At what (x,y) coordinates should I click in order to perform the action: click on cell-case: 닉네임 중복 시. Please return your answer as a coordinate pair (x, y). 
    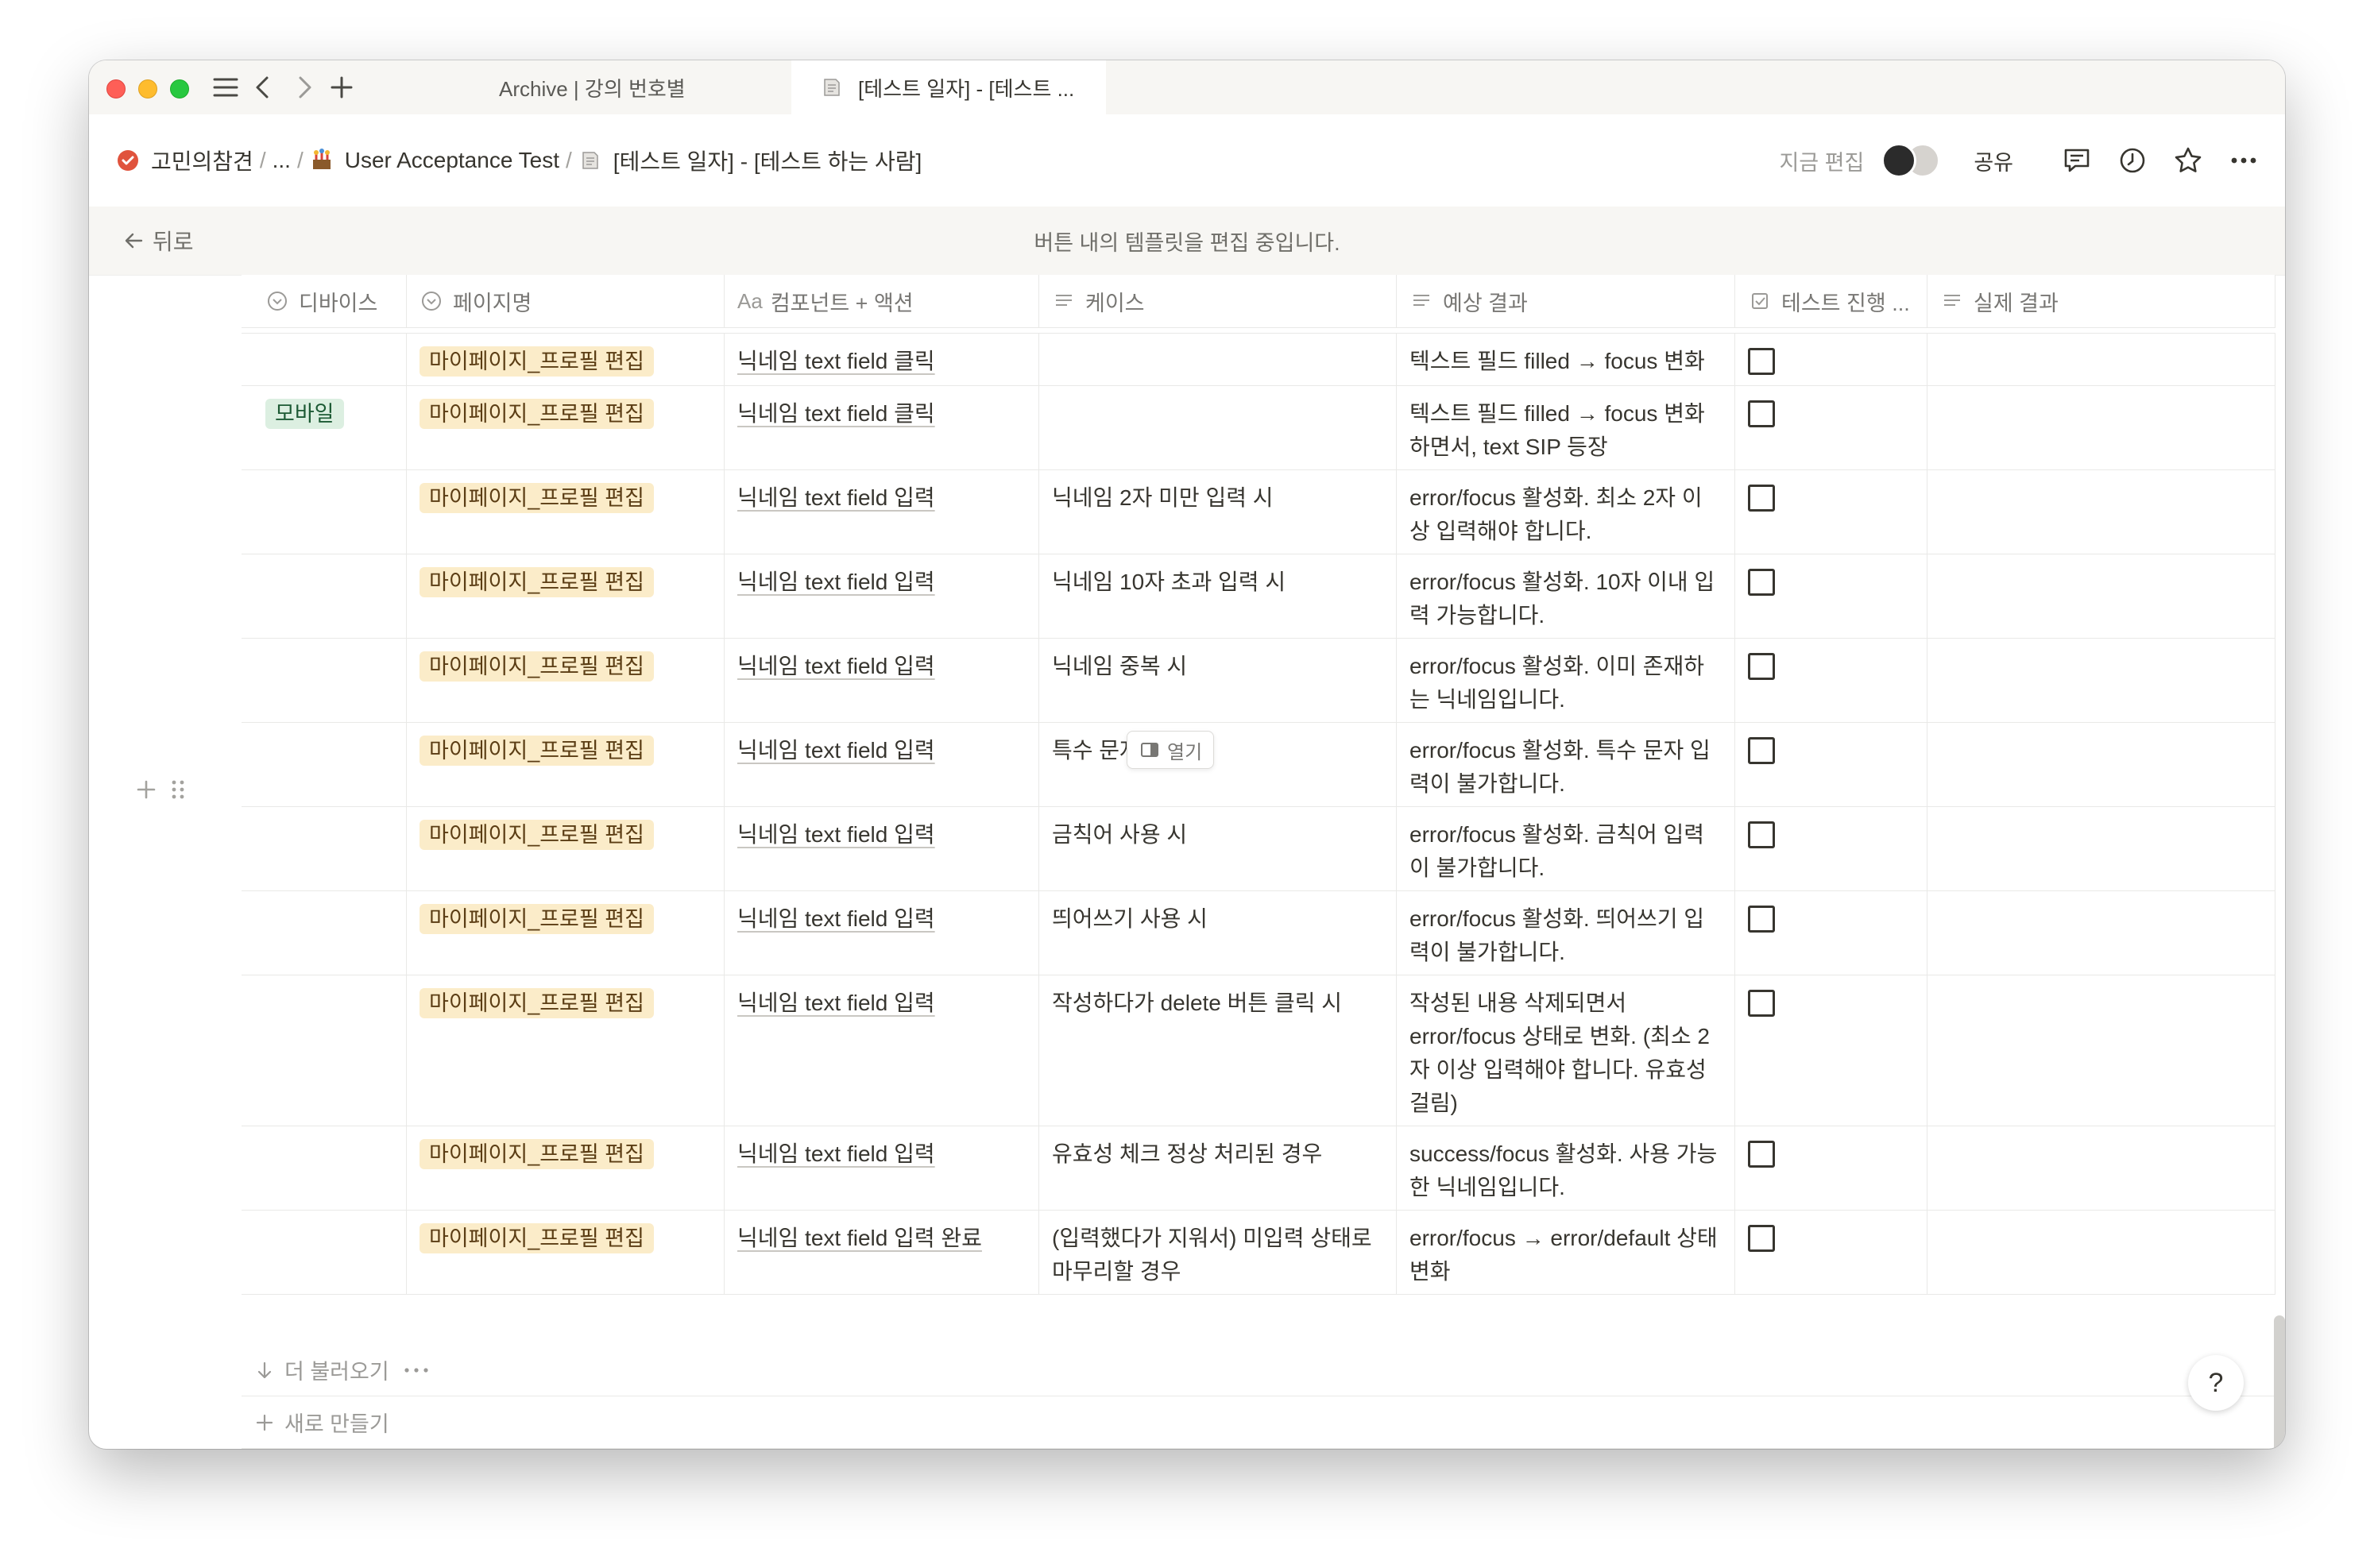
    Looking at the image, I should click on (1218, 680).